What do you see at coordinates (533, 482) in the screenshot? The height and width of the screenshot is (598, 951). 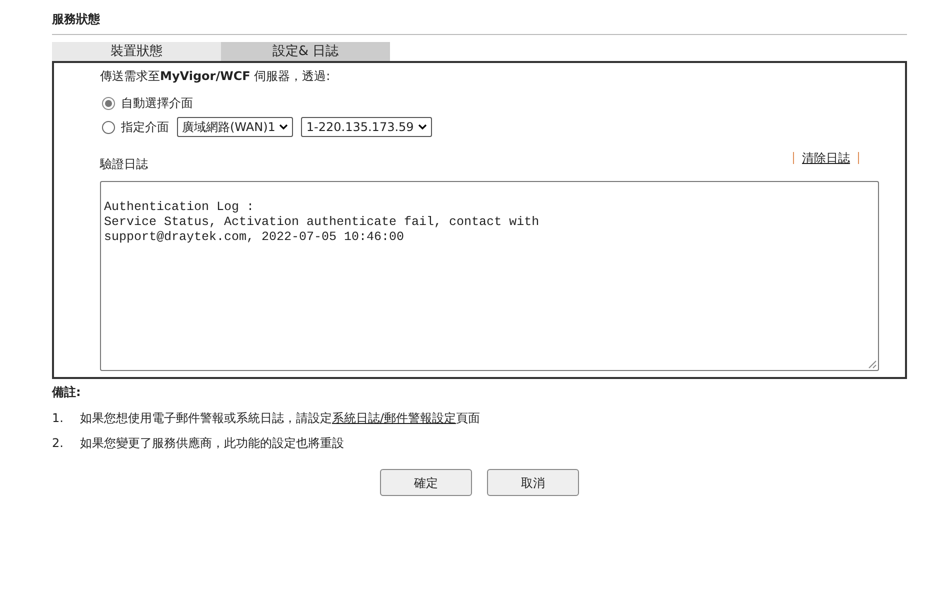 I see `form-button: 取消` at bounding box center [533, 482].